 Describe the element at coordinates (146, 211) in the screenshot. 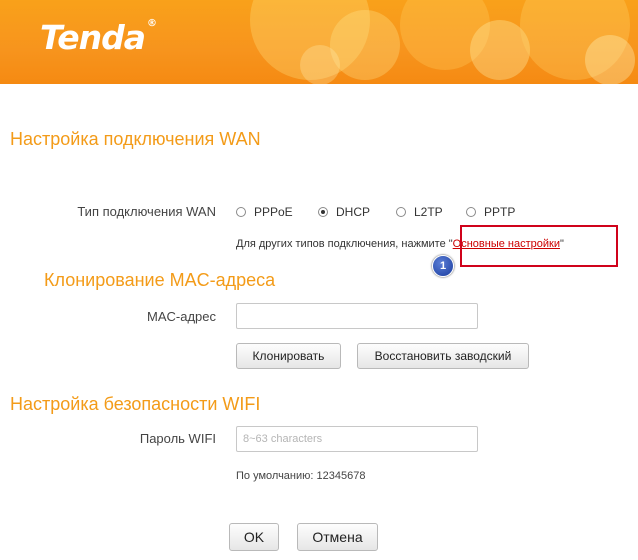

I see `wan-type-label: Тип подключения WAN` at that location.